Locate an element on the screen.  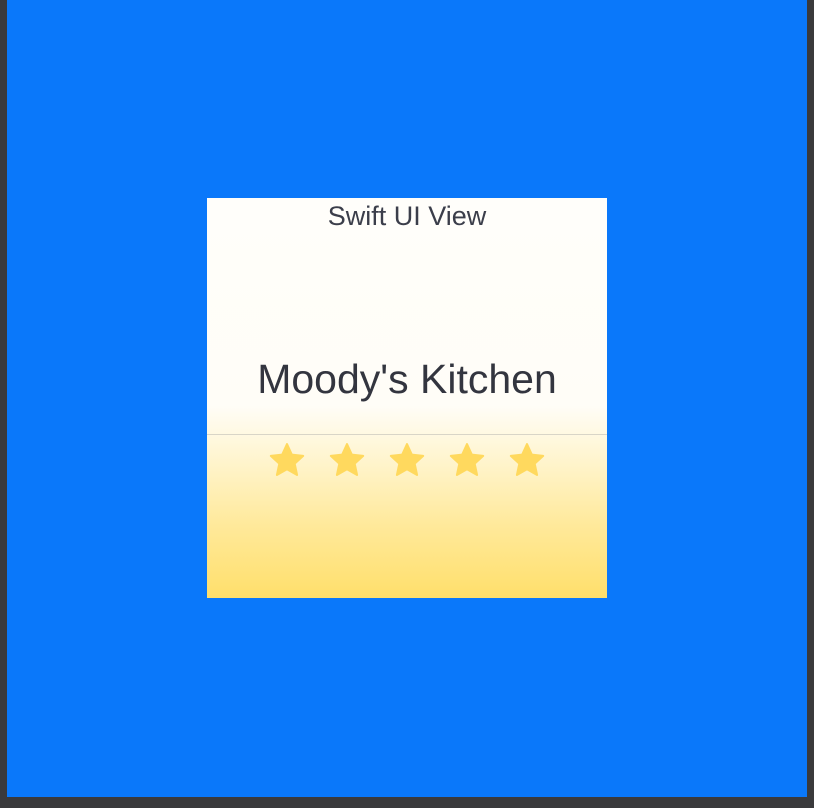
card-title: Swift UI View is located at coordinates (407, 216).